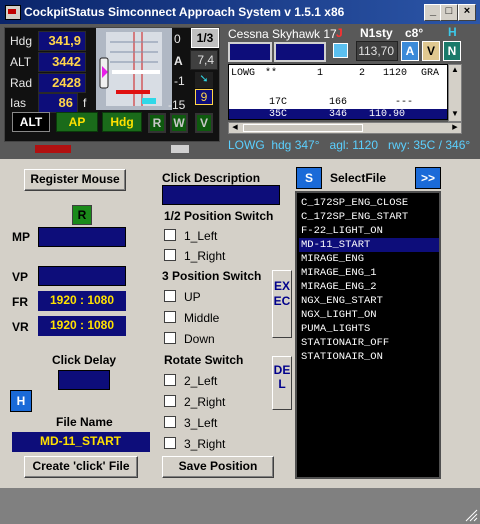 This screenshot has height=524, width=480. What do you see at coordinates (81, 442) in the screenshot?
I see `file-name-field: MD-11_START` at bounding box center [81, 442].